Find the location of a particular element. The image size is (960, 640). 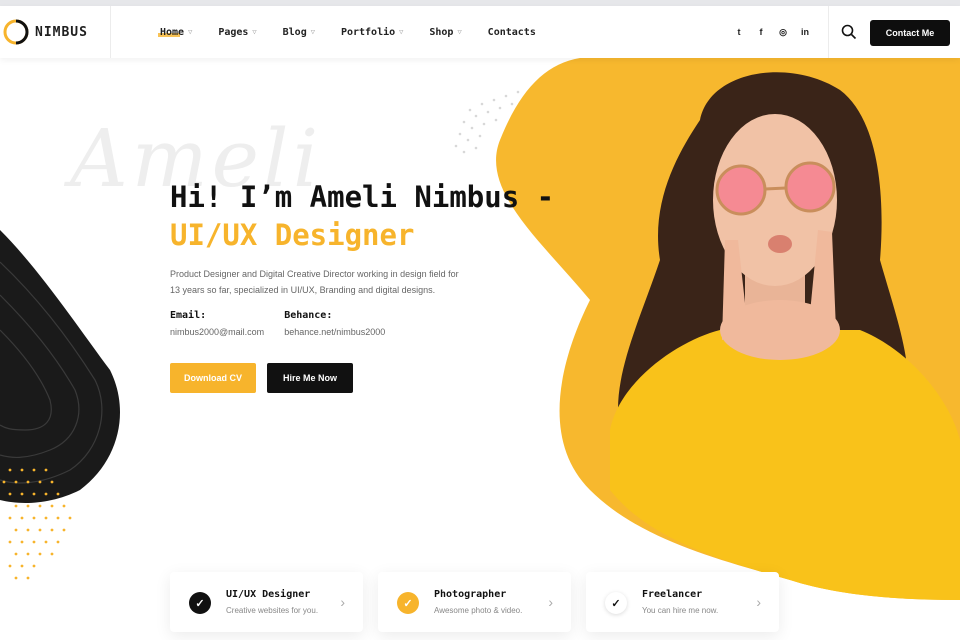

service-title: Photographer is located at coordinates (470, 594).